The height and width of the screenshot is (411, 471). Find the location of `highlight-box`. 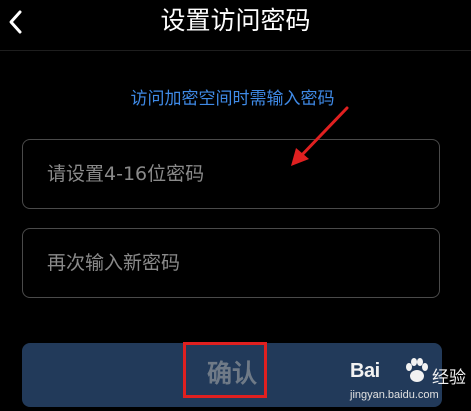

highlight-box is located at coordinates (225, 370).